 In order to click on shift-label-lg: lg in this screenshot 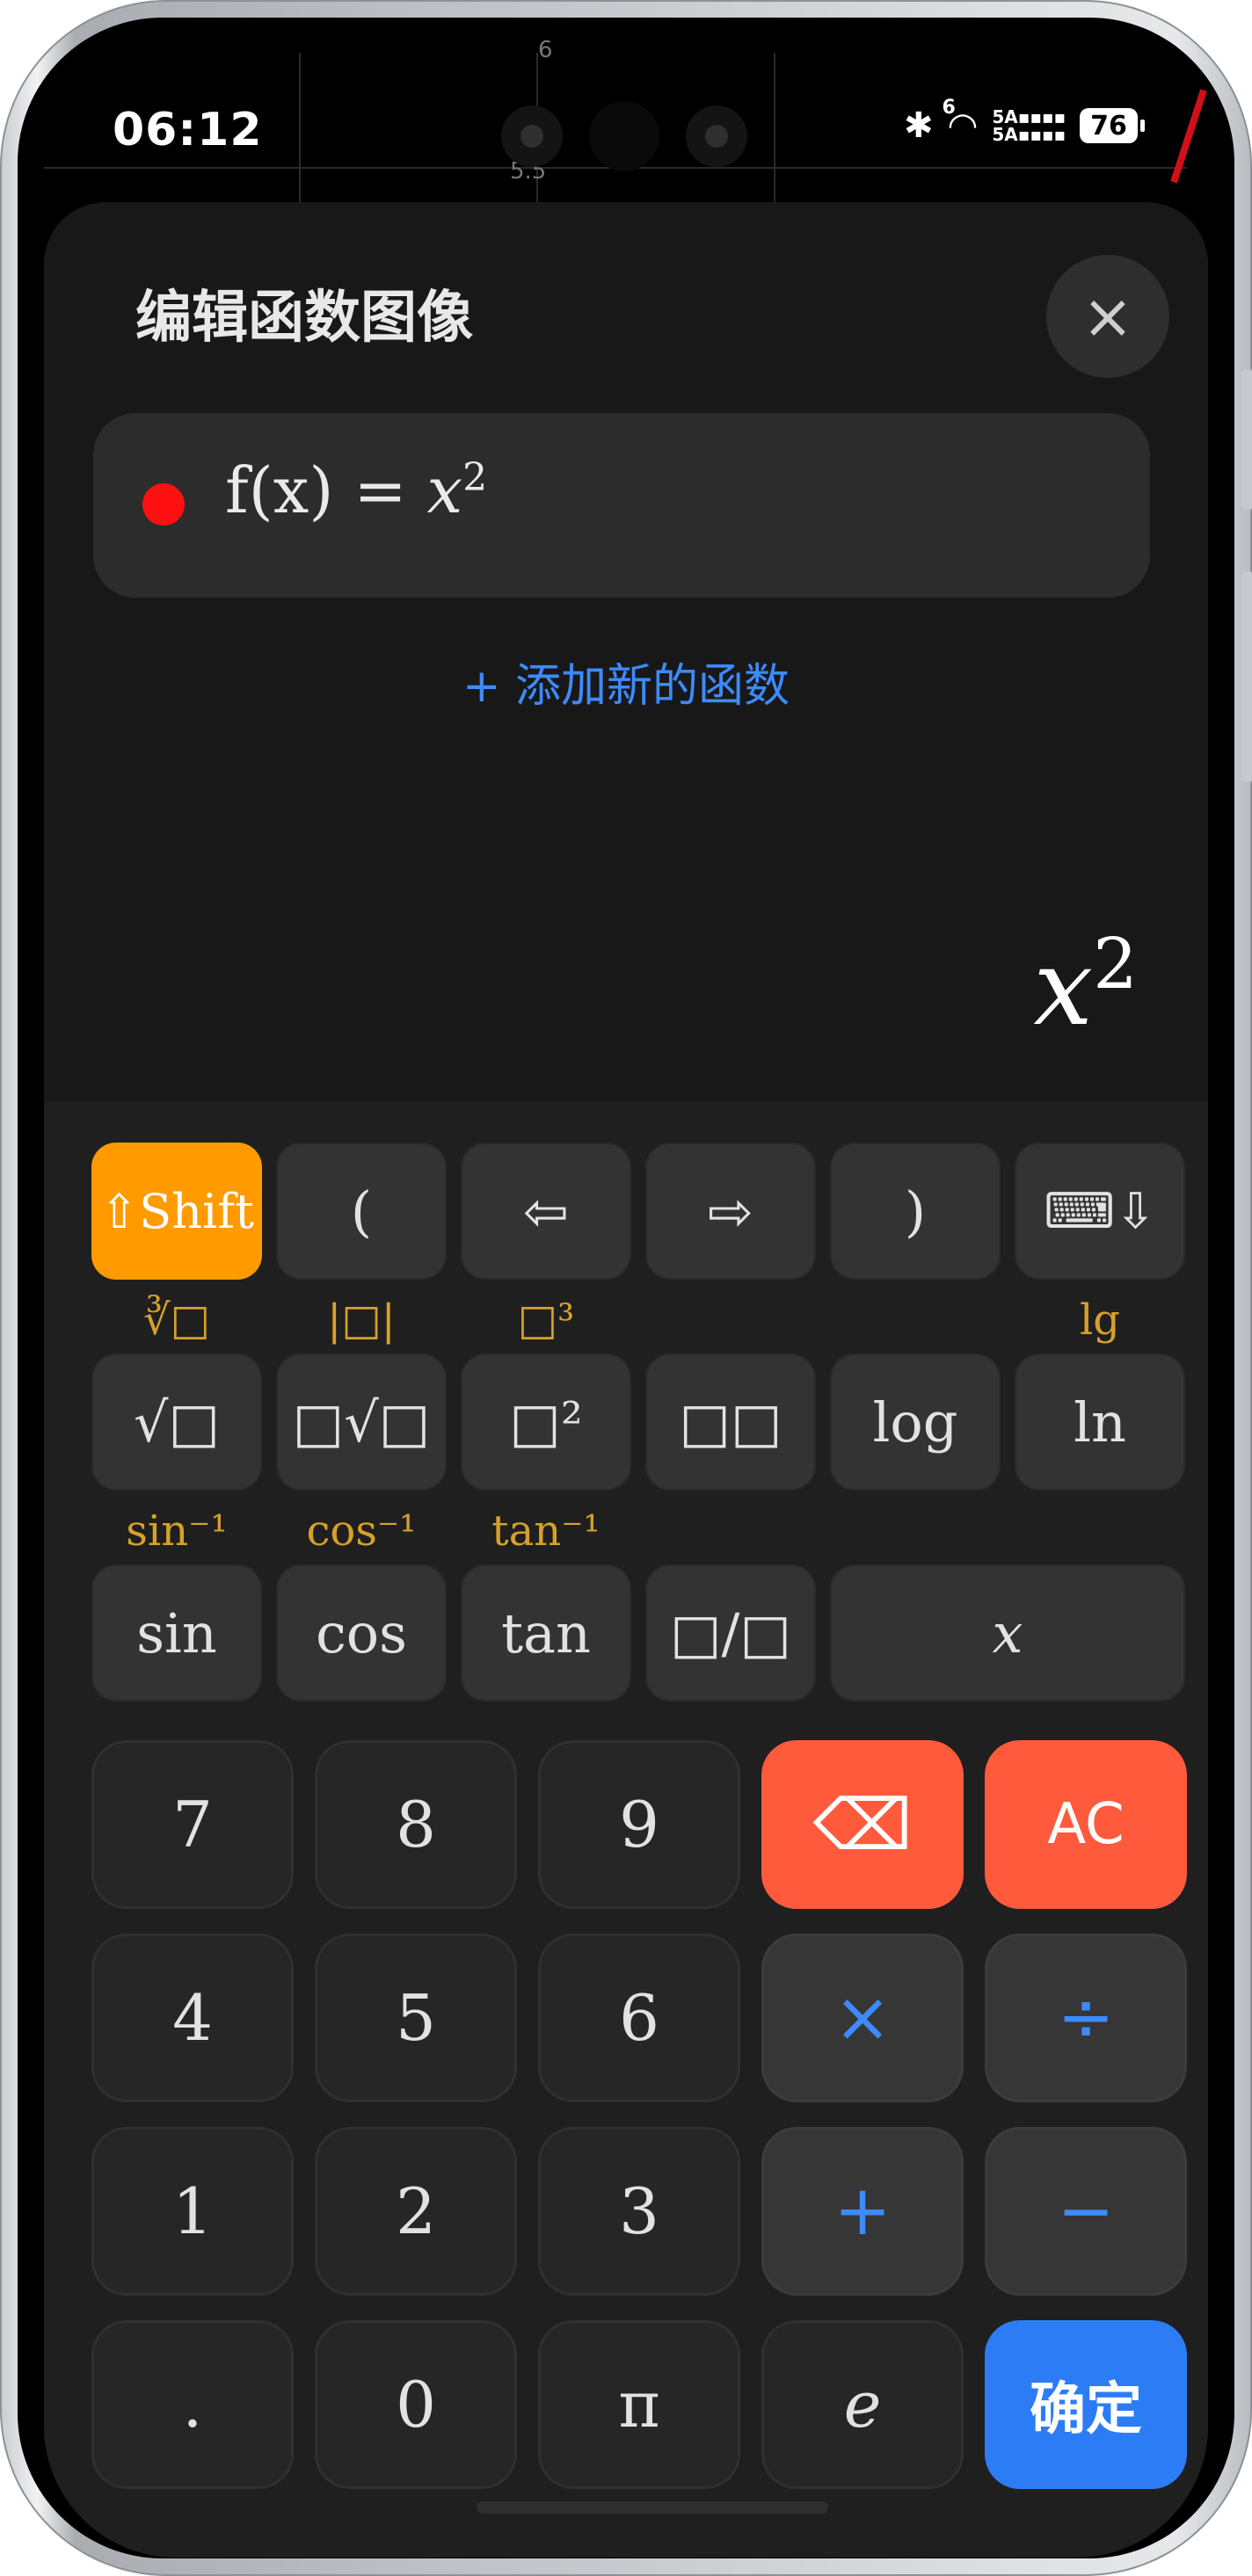, I will do `click(1100, 1320)`.